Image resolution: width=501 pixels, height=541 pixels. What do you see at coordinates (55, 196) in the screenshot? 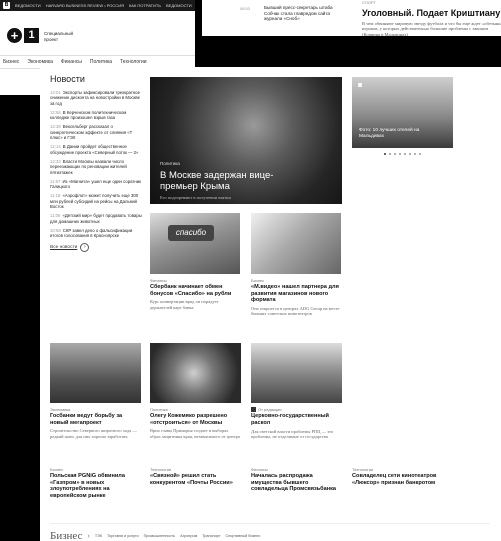
I see `news-time: 11:18` at bounding box center [55, 196].